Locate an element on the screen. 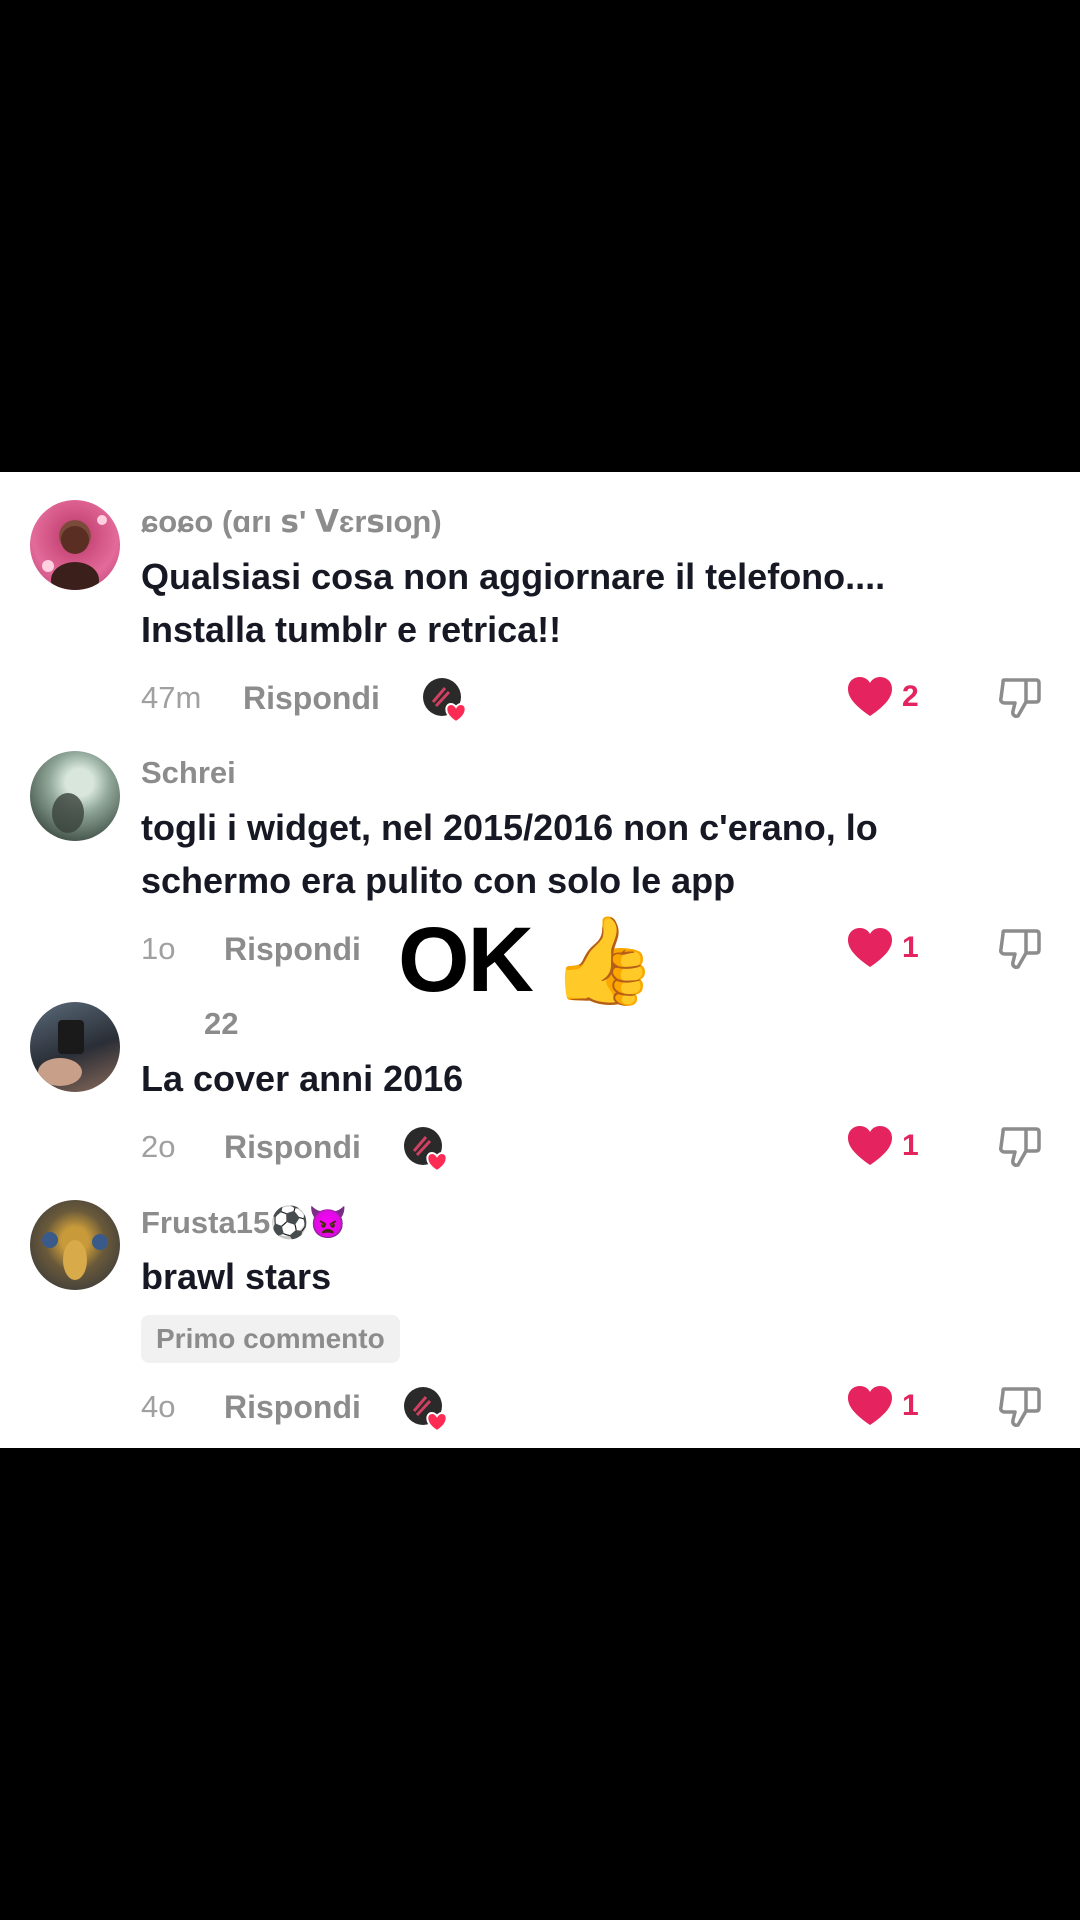 The height and width of the screenshot is (1920, 1080). ok-sticker: OK 👍 is located at coordinates (528, 959).